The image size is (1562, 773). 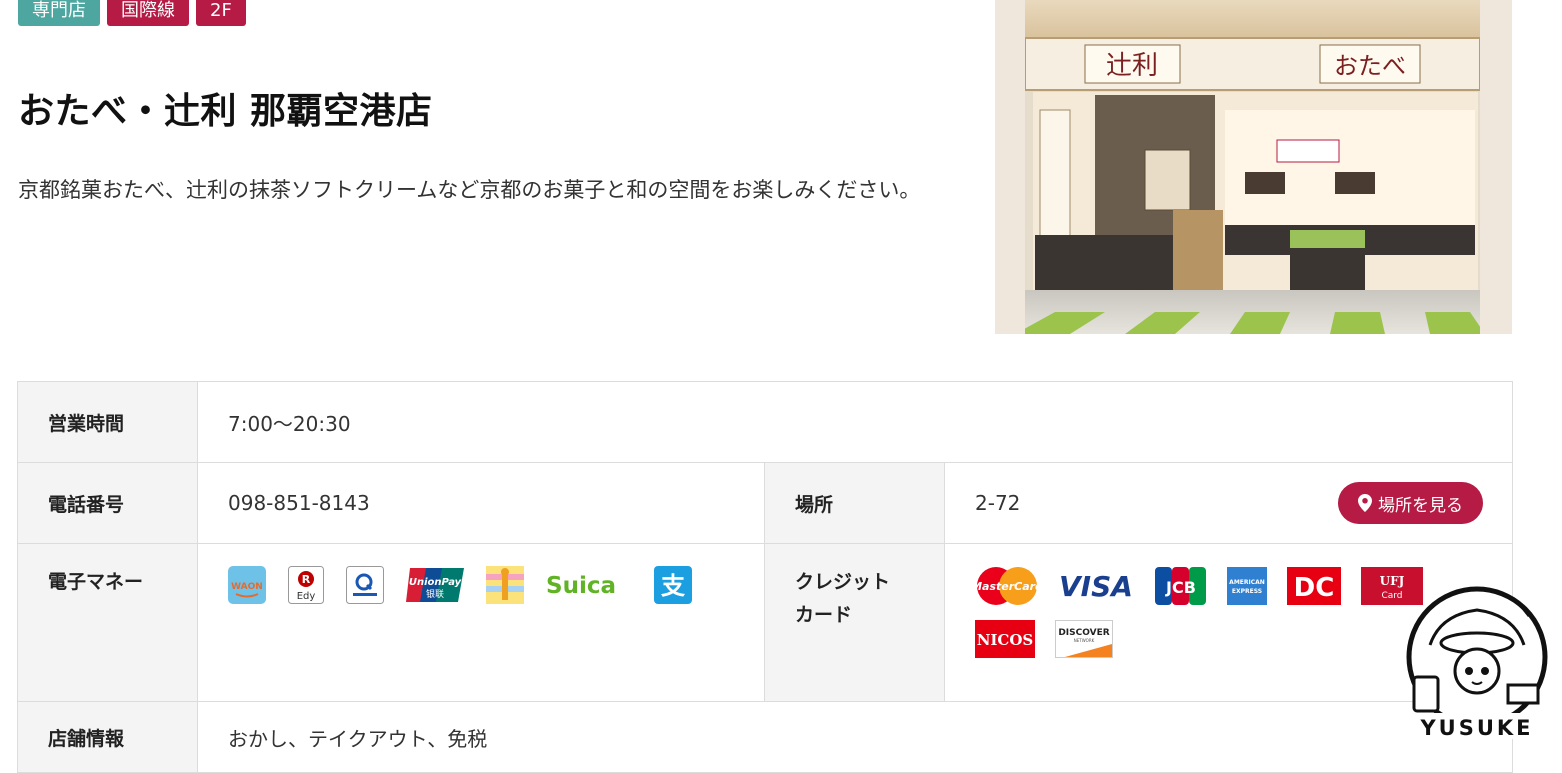 What do you see at coordinates (1247, 591) in the screenshot?
I see `svg-text: EXPRESS` at bounding box center [1247, 591].